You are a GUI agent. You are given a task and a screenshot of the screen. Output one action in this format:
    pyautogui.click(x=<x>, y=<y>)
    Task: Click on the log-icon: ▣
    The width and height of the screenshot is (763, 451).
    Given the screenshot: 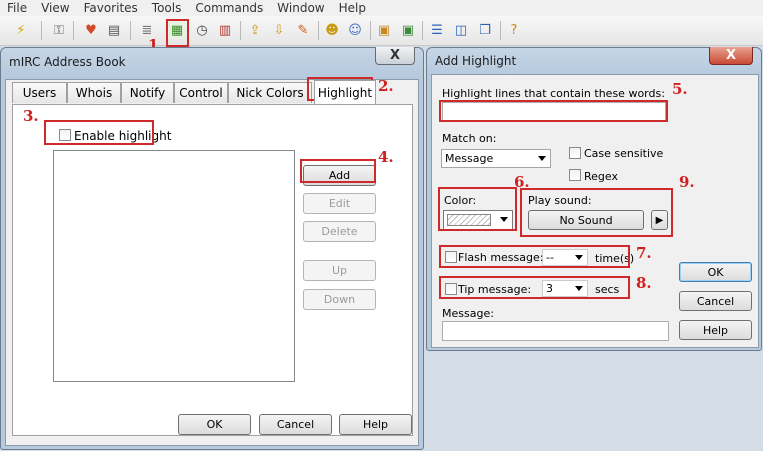 What is the action you would take?
    pyautogui.click(x=384, y=30)
    